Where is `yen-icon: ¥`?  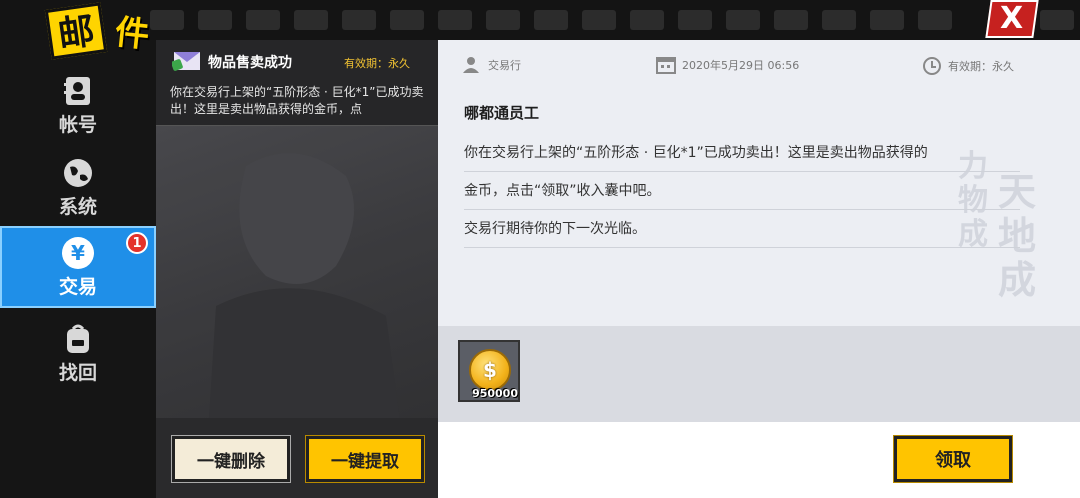 yen-icon: ¥ is located at coordinates (78, 253).